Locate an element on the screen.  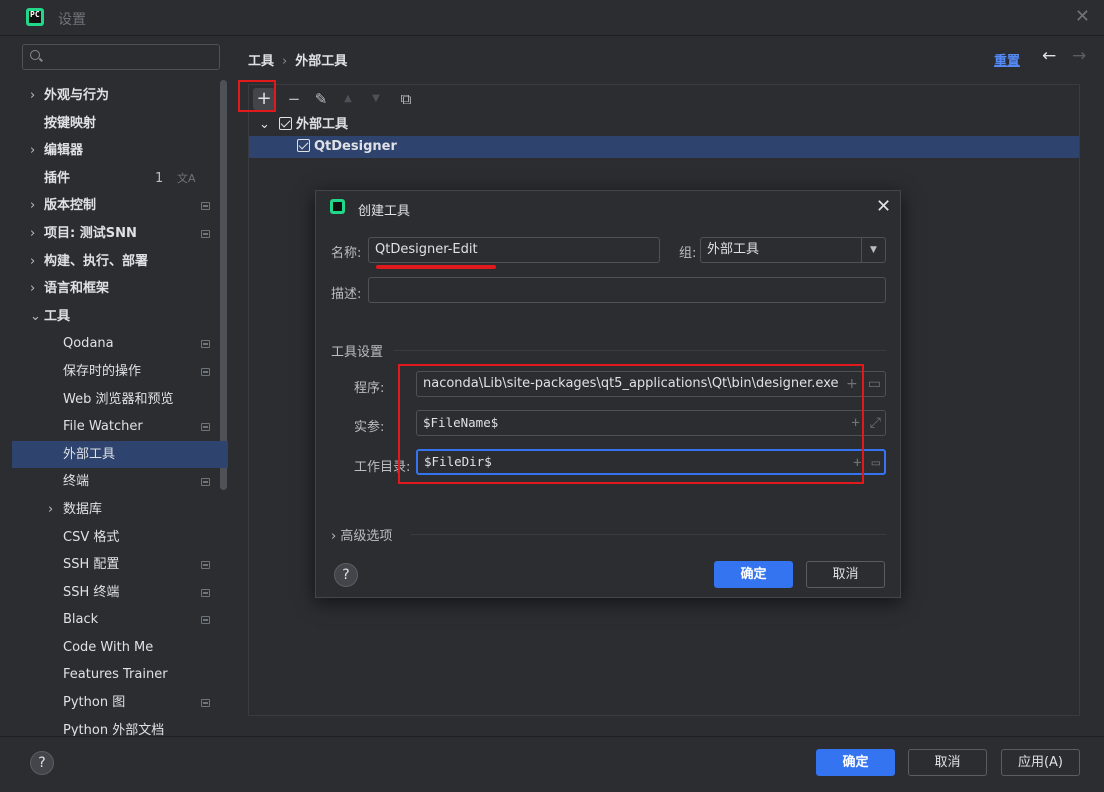
name-field: QtDesigner-Edit is located at coordinates (514, 250).